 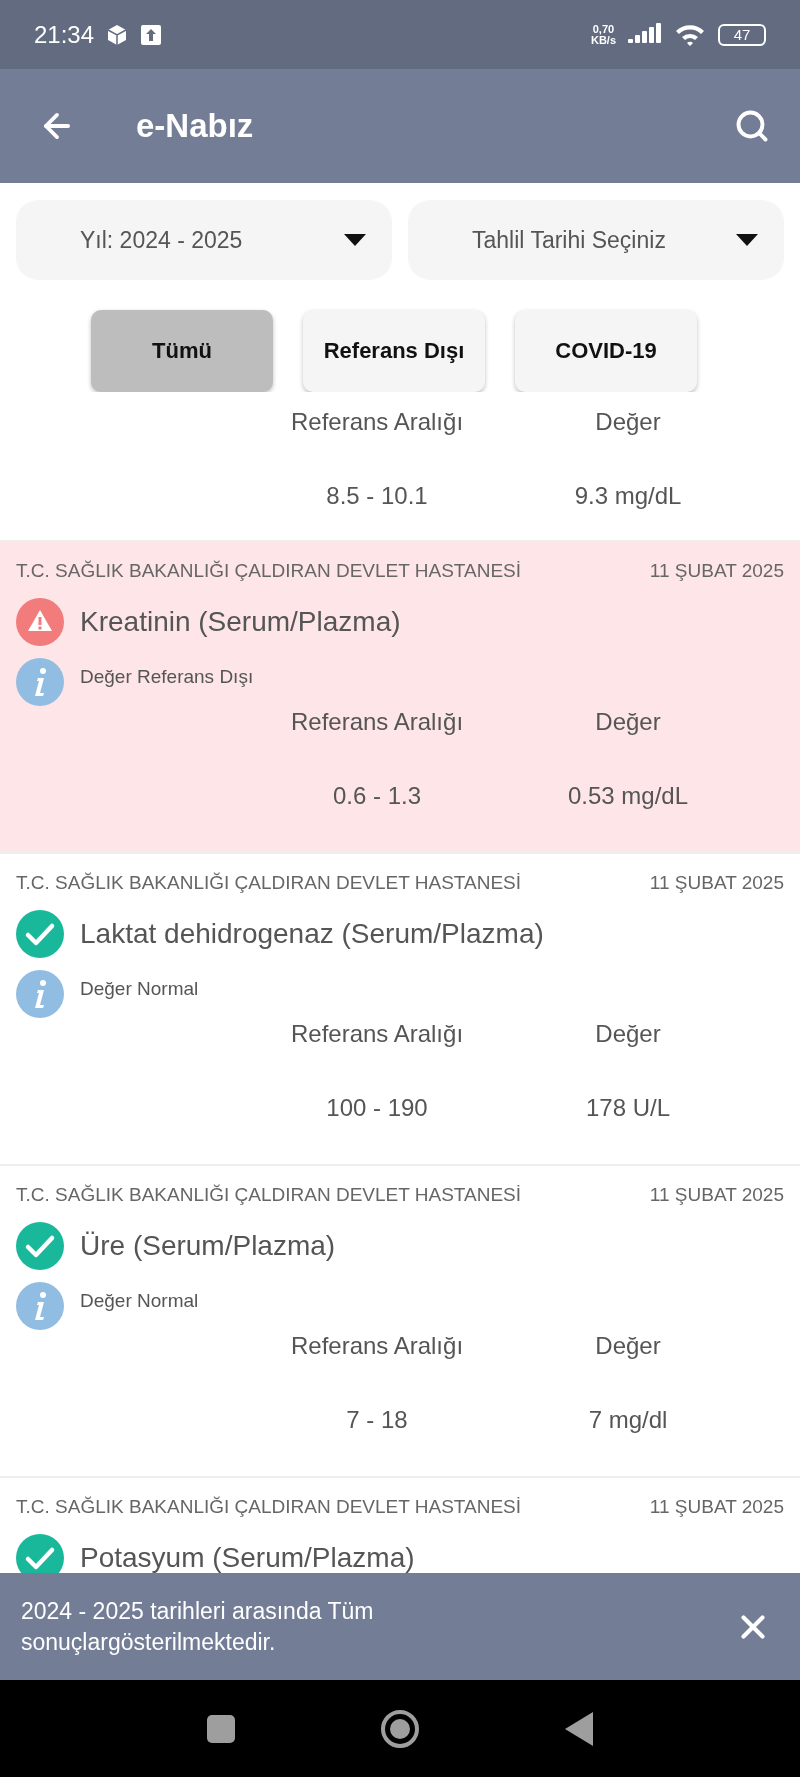 I want to click on reference-range: 100 - 190, so click(x=377, y=1108).